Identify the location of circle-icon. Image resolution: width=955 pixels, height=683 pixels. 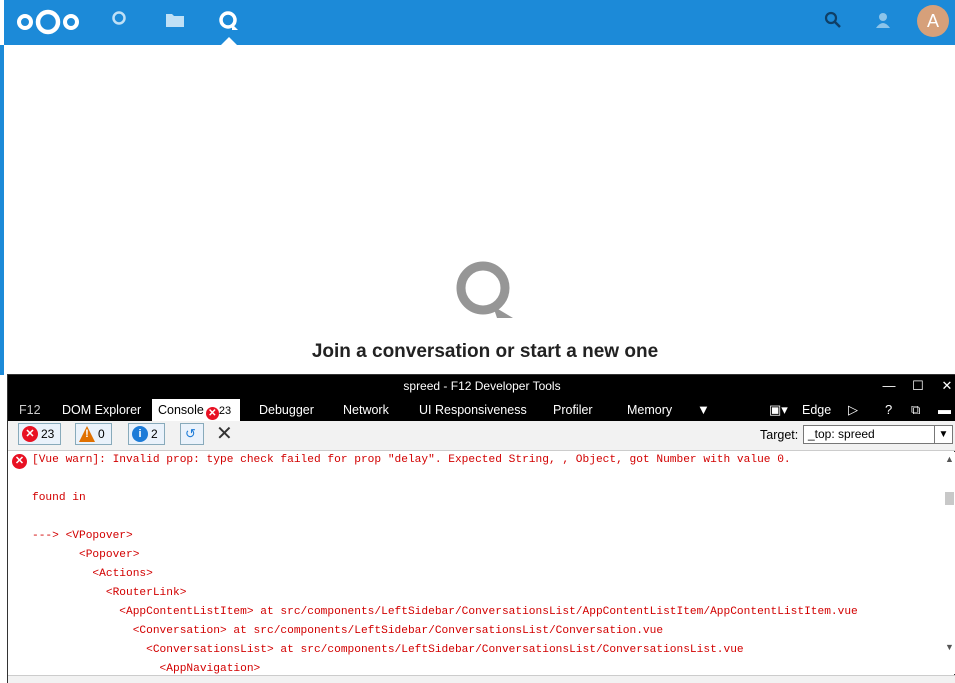
(119, 20).